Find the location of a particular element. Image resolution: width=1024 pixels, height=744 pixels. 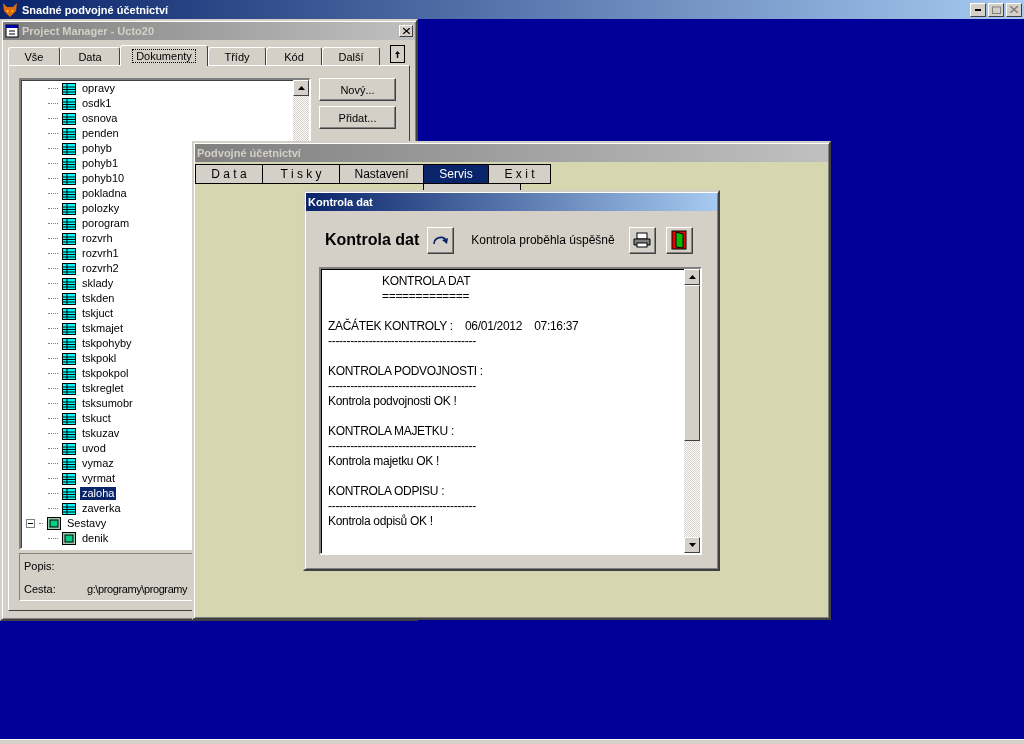

tree-item: vymaz is located at coordinates (98, 463).